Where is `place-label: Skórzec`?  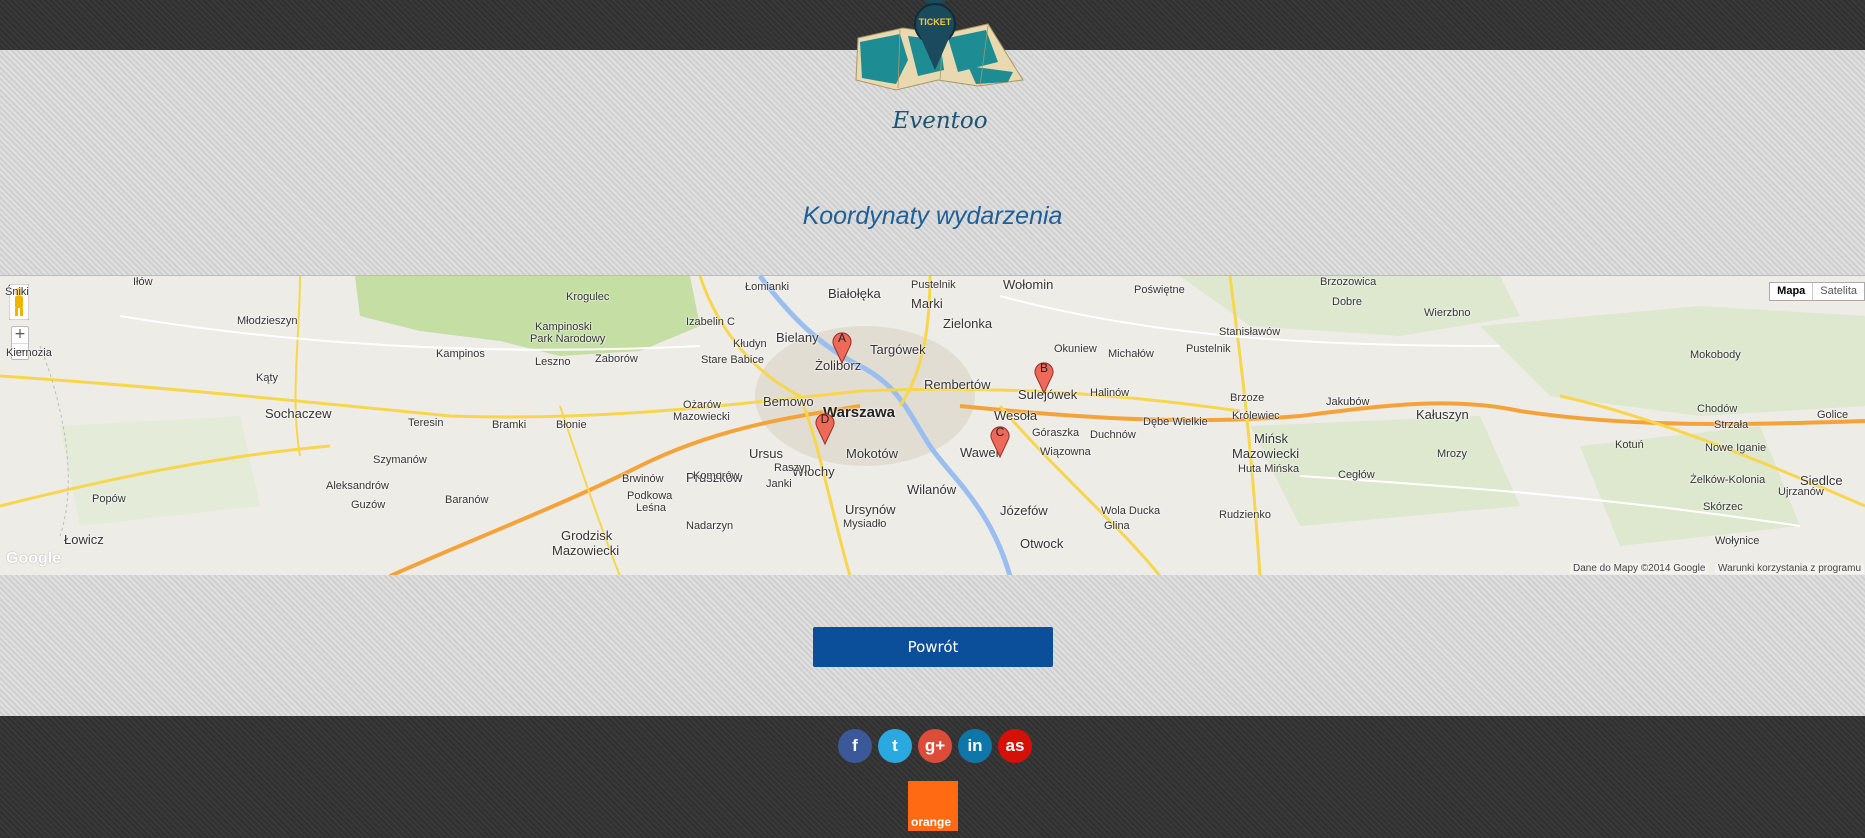 place-label: Skórzec is located at coordinates (1723, 507).